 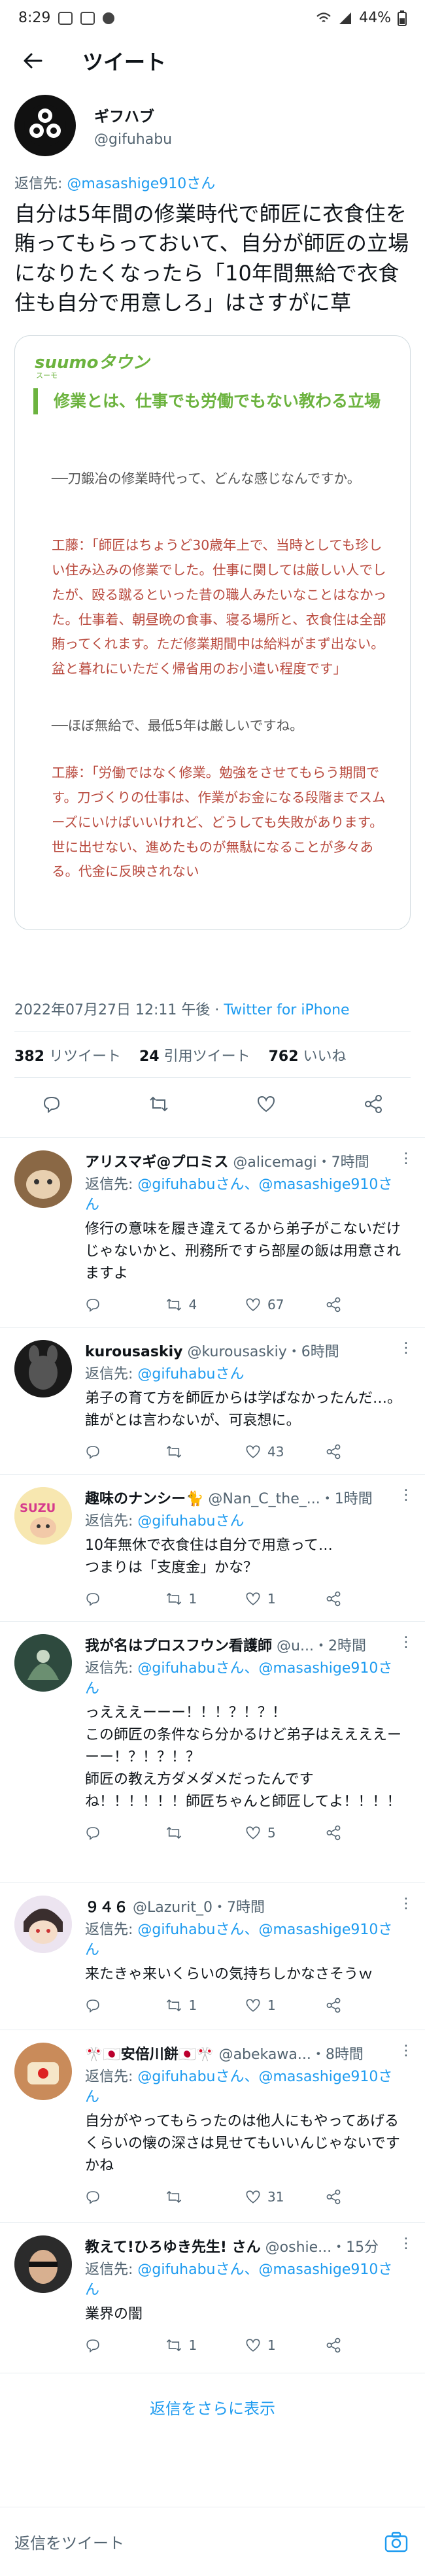 I want to click on reply-author-name: 趣味のナンシー🐈, so click(x=144, y=1499).